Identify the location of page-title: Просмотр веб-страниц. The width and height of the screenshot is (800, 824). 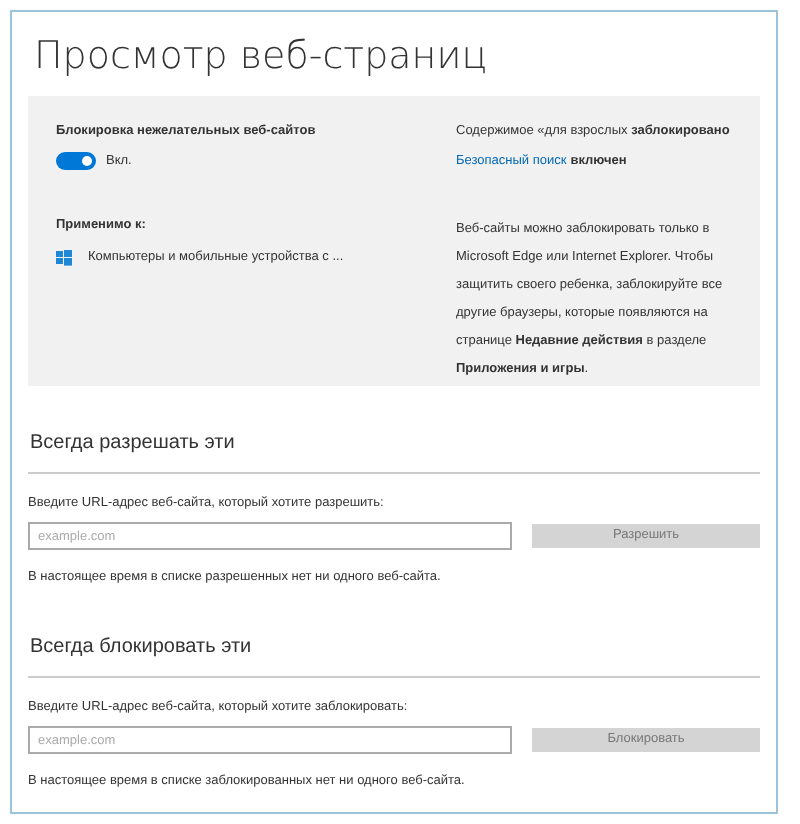
(262, 56).